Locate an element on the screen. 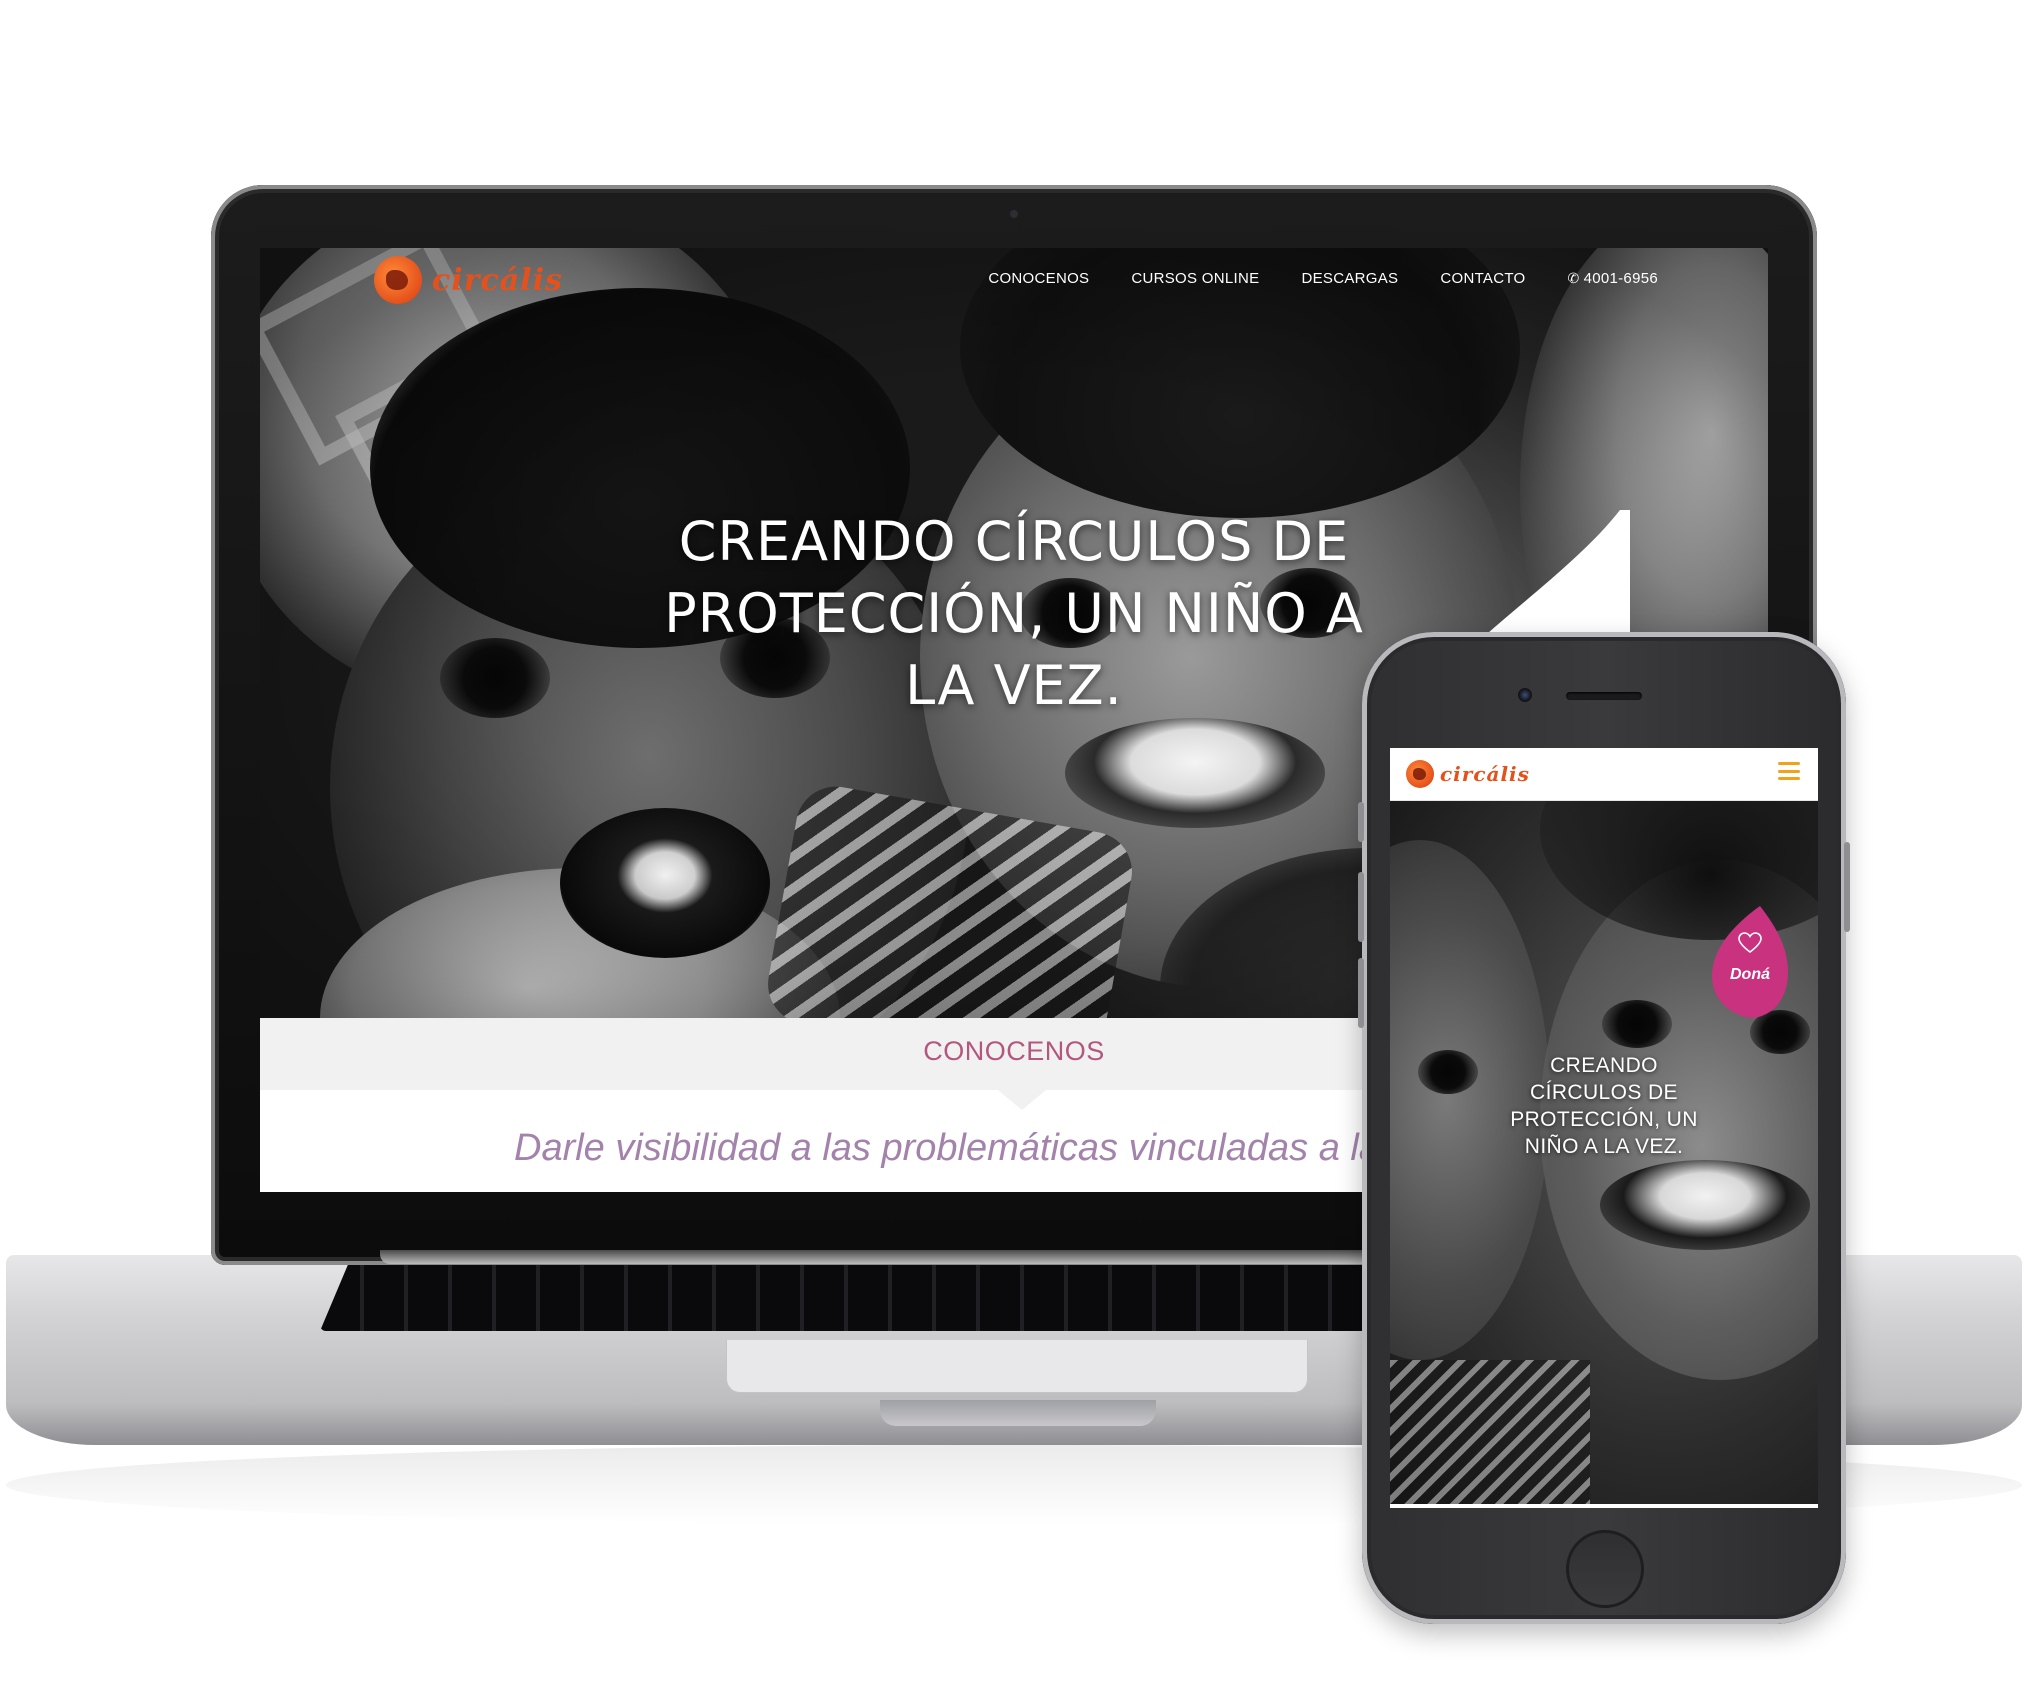 The width and height of the screenshot is (2024, 1700). phone-icon: ✆ is located at coordinates (1573, 278).